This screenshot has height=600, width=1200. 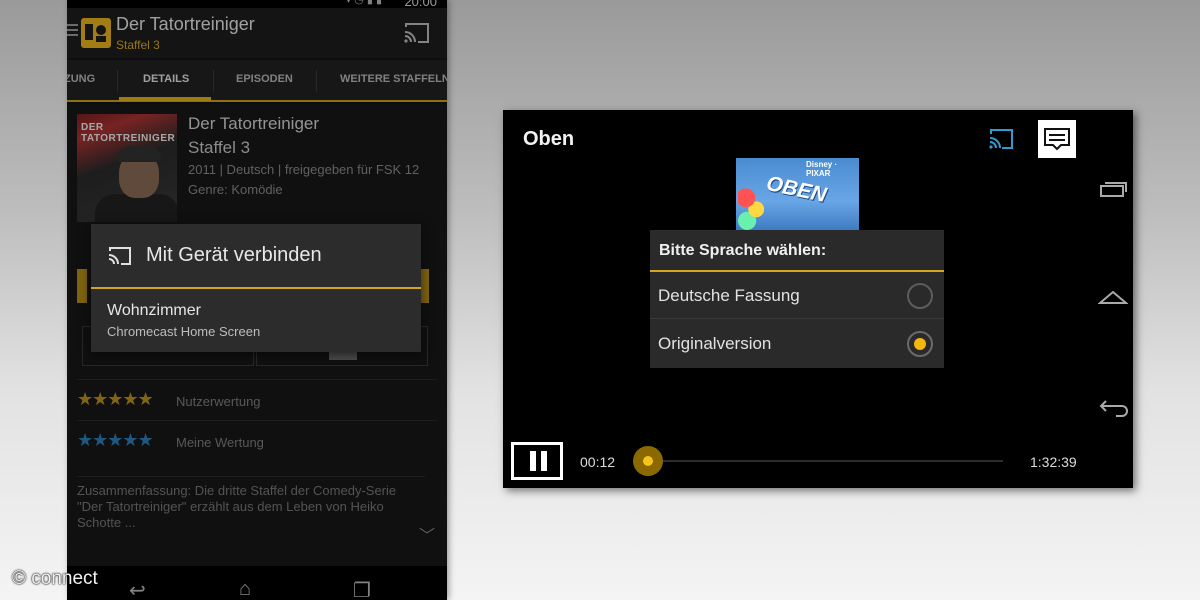 I want to click on home-icon: ⌂, so click(x=245, y=589).